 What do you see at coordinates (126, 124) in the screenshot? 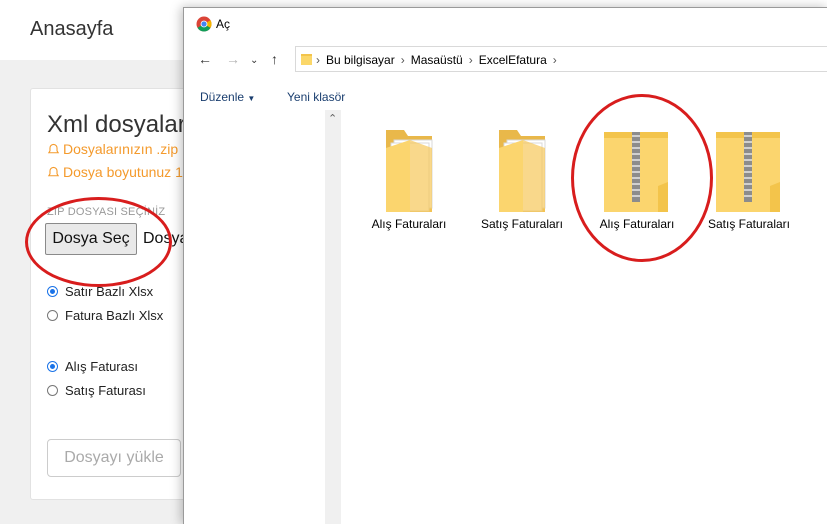
I see `card-title: Xml dosyaların` at bounding box center [126, 124].